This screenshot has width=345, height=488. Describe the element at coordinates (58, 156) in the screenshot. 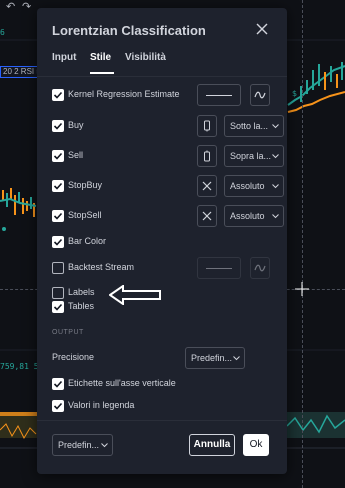

I see `sell-checkbox` at that location.